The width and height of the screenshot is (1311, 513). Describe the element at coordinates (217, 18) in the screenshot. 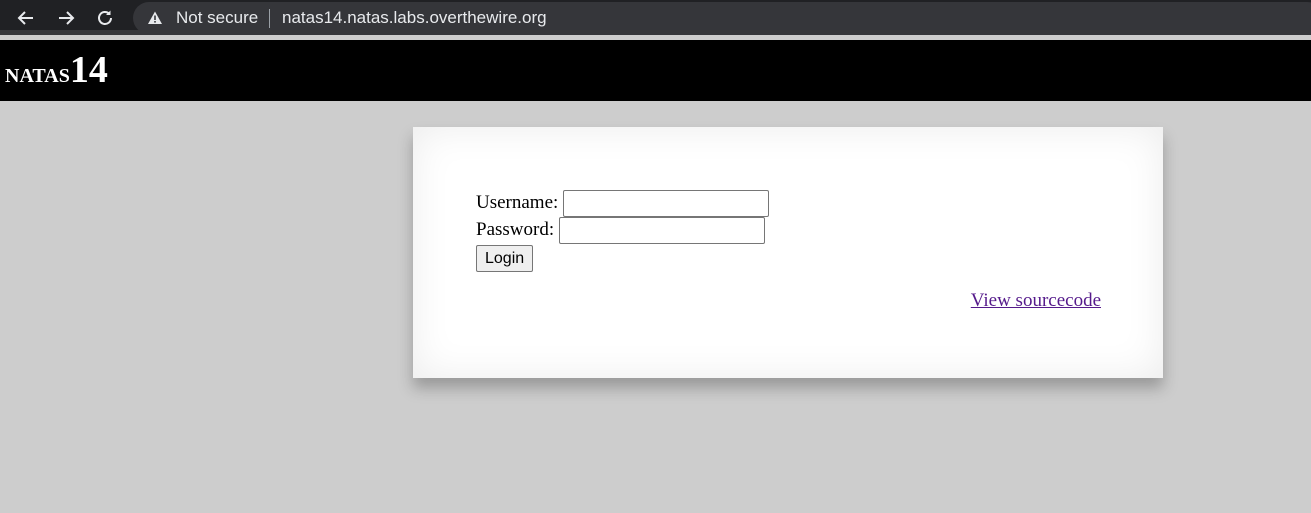

I see `security-status: Not secure` at that location.